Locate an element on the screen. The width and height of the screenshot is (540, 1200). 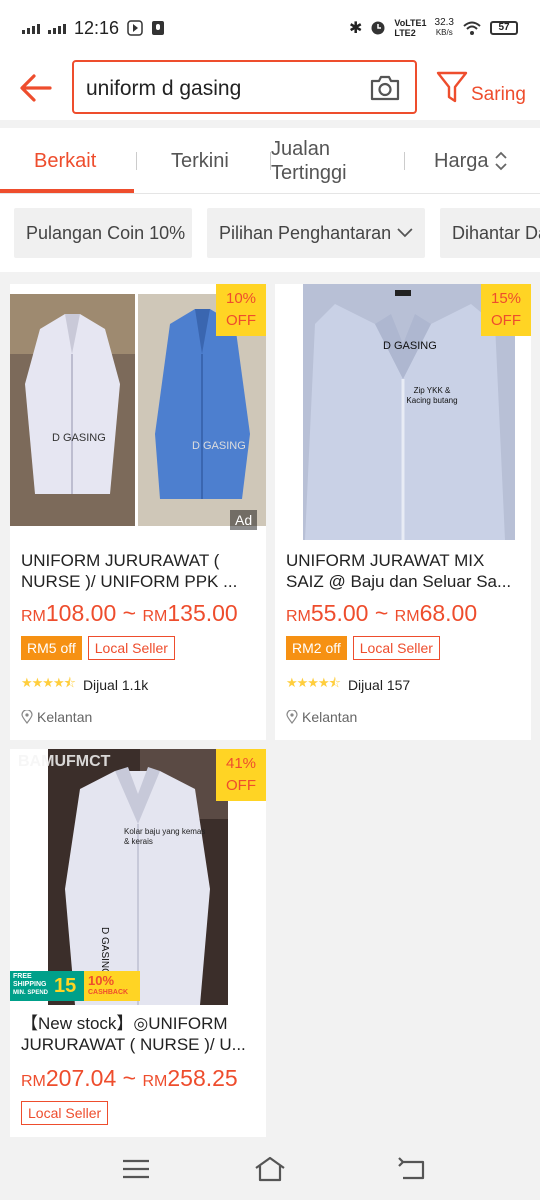
product-rating: ★★★★⯪ Dijual 1.1k is located at coordinates (84, 685).